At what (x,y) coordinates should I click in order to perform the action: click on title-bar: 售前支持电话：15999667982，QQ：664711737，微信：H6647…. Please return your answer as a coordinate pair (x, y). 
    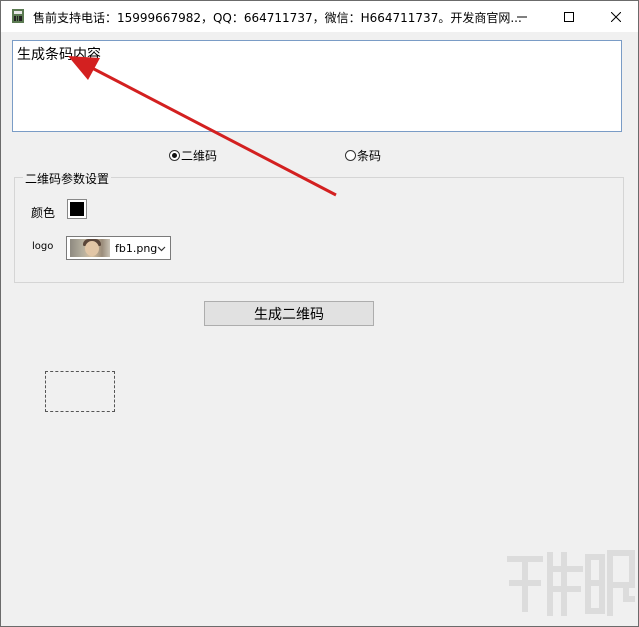
    Looking at the image, I should click on (319, 16).